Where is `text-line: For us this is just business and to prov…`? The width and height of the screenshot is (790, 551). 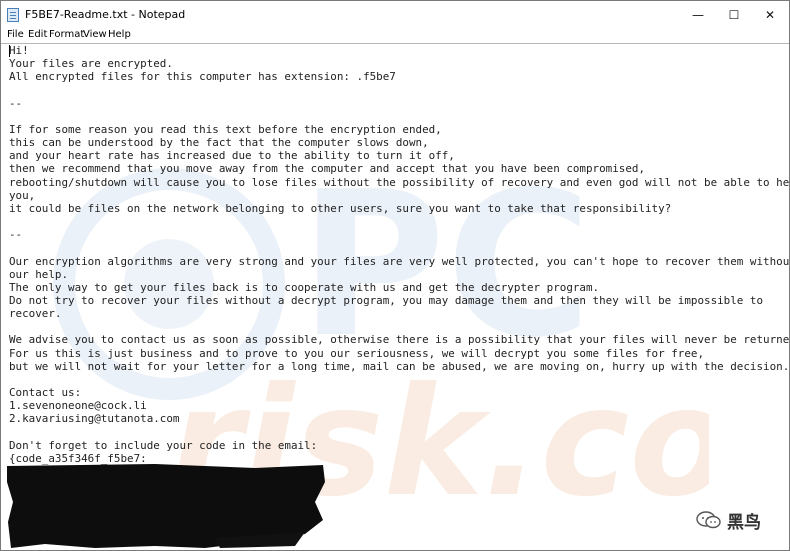
text-line: For us this is just business and to prov… is located at coordinates (357, 353).